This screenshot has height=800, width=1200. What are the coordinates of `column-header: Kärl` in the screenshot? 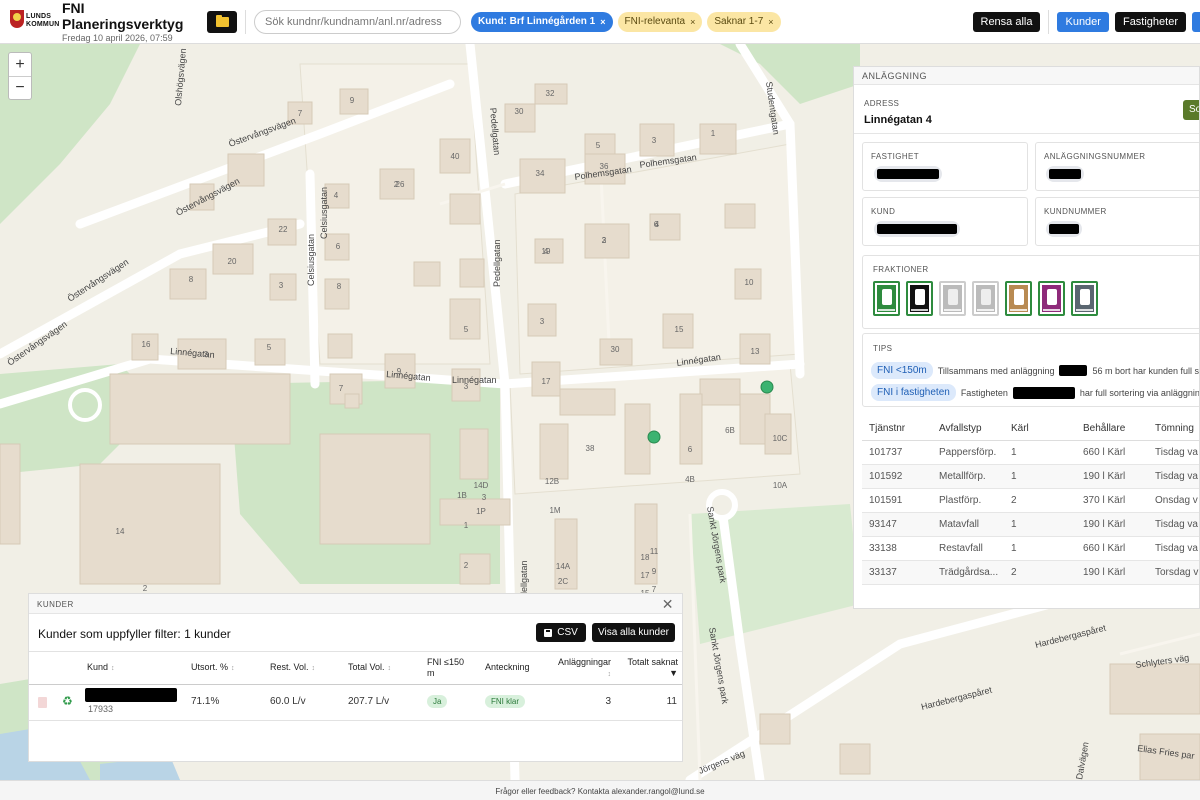 It's located at (1040, 429).